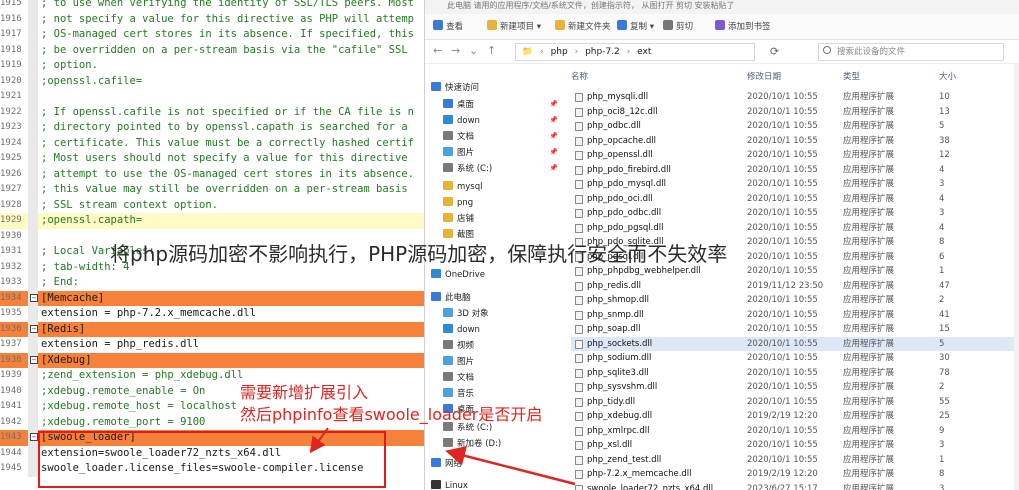  I want to click on file-row: php_mysqli.dll 2020/10/1 10:55 应用程序扩展 10, so click(795, 97).